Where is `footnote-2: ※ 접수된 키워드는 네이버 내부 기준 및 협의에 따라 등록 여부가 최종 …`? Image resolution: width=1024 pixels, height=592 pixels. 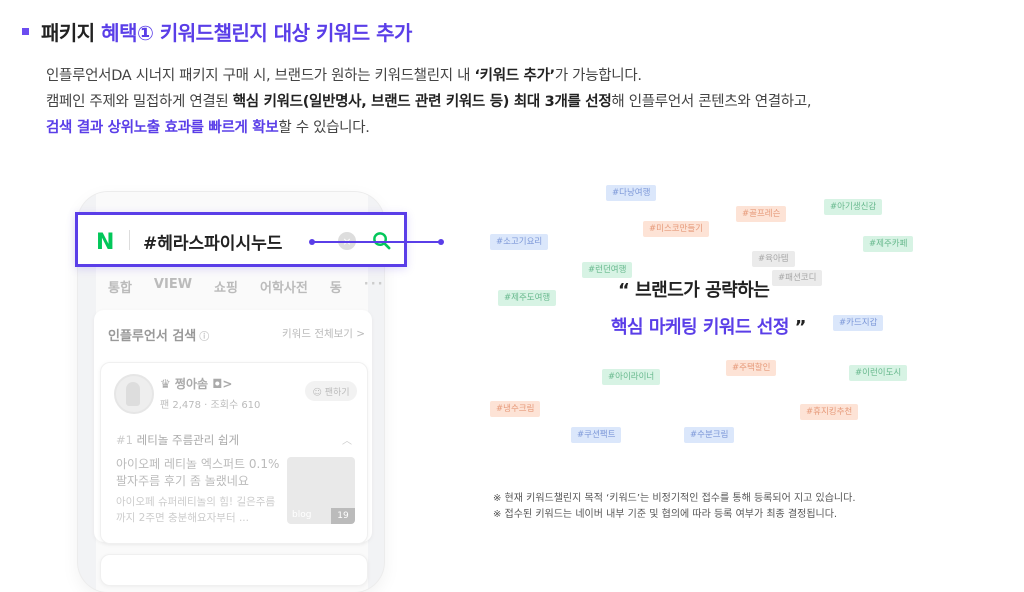 footnote-2: ※ 접수된 키워드는 네이버 내부 기준 및 협의에 따라 등록 여부가 최종 … is located at coordinates (665, 514).